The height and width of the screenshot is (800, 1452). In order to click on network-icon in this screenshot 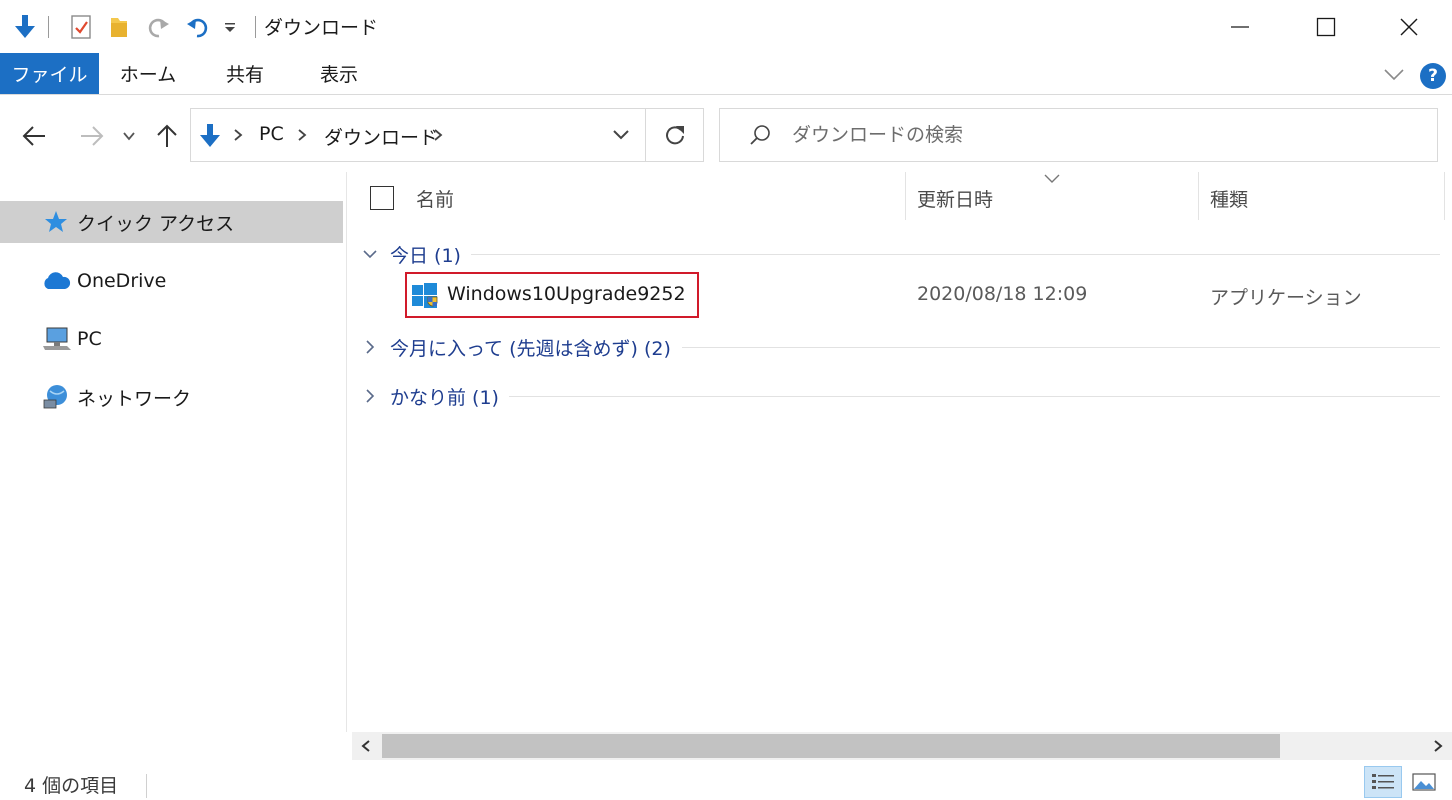, I will do `click(56, 397)`.